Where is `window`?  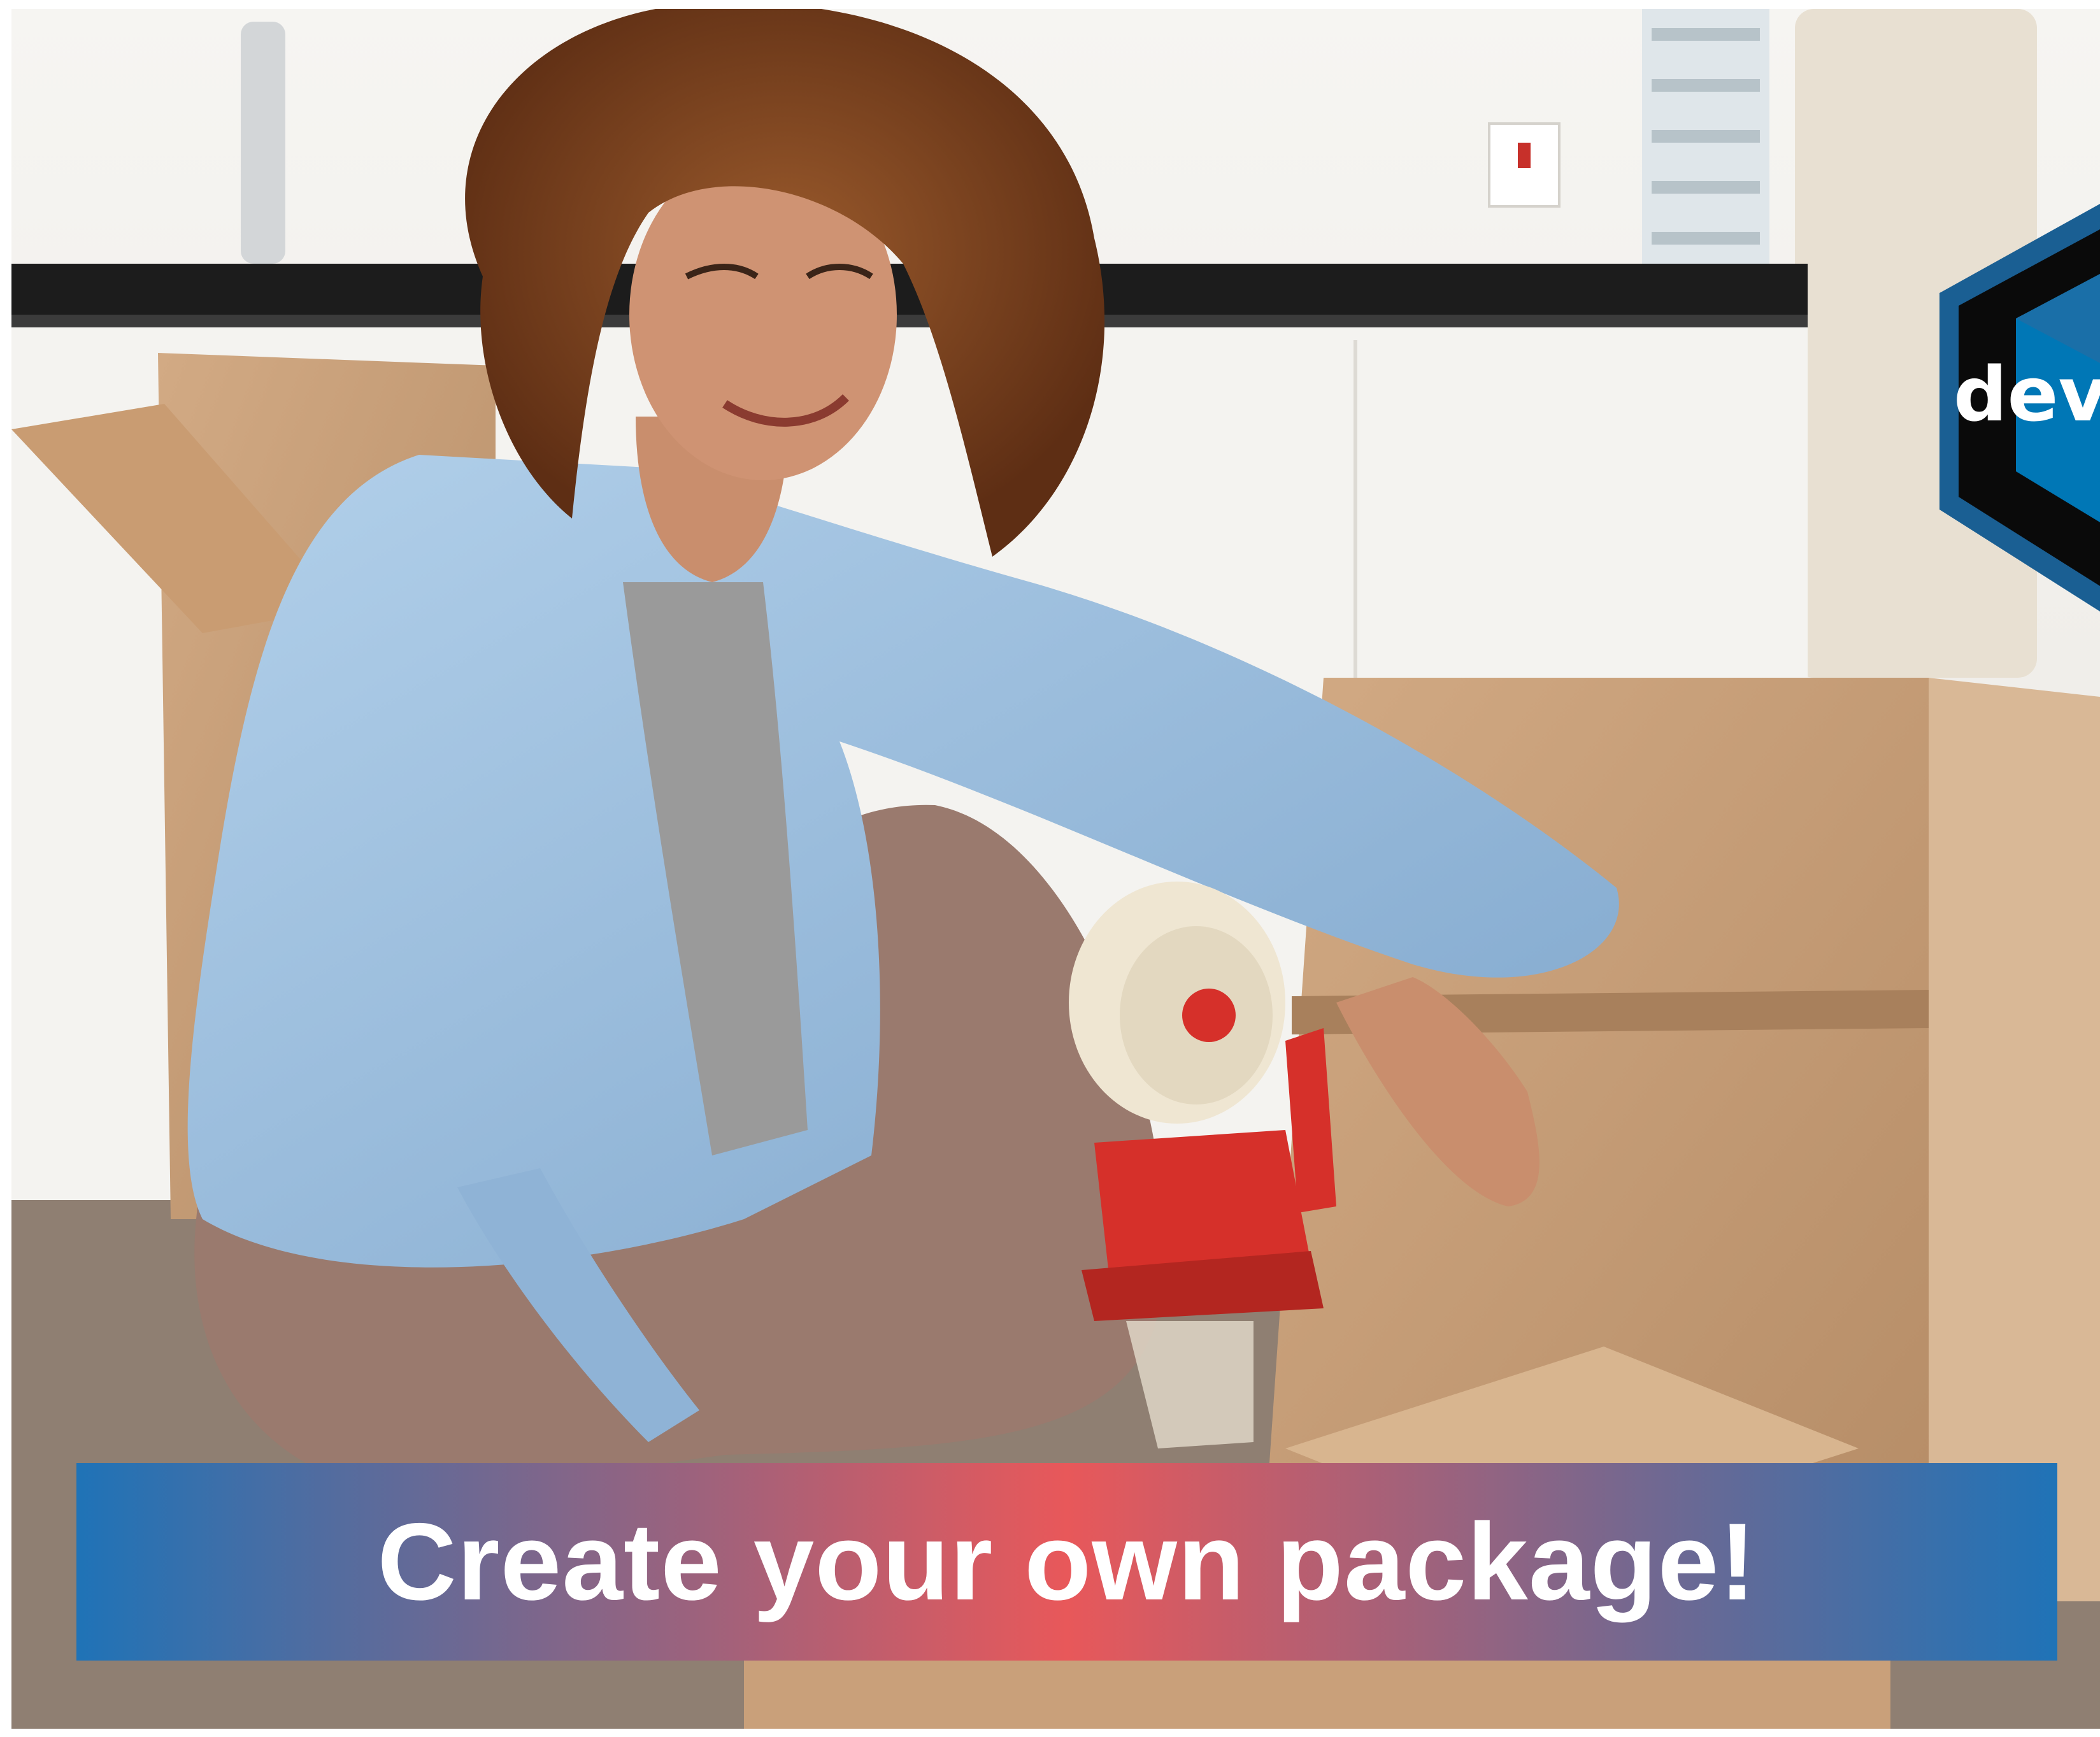
window is located at coordinates (1705, 155).